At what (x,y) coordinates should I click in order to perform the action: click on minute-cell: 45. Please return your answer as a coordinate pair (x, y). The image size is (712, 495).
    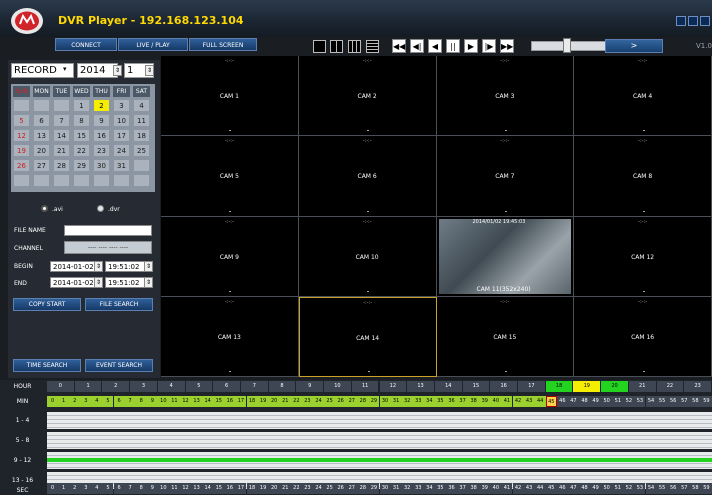
    Looking at the image, I should click on (551, 401).